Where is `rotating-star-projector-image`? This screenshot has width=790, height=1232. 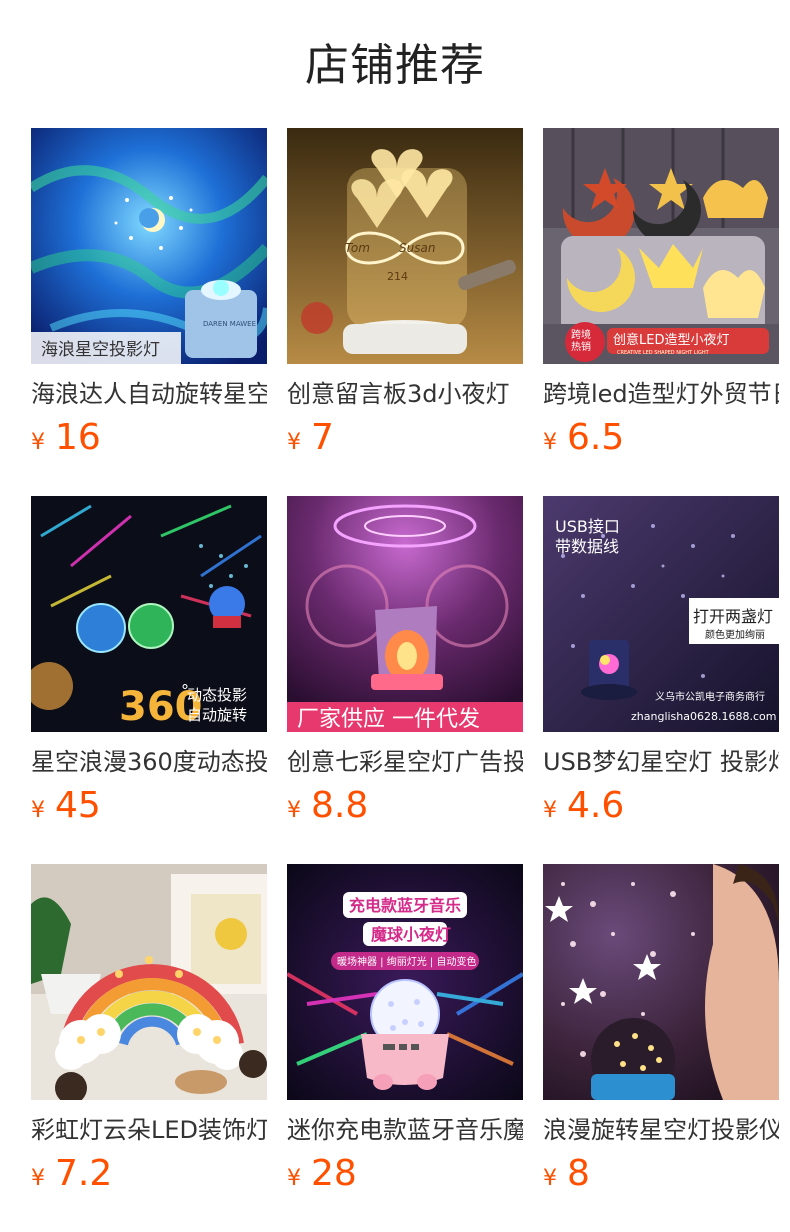
rotating-star-projector-image is located at coordinates (661, 982).